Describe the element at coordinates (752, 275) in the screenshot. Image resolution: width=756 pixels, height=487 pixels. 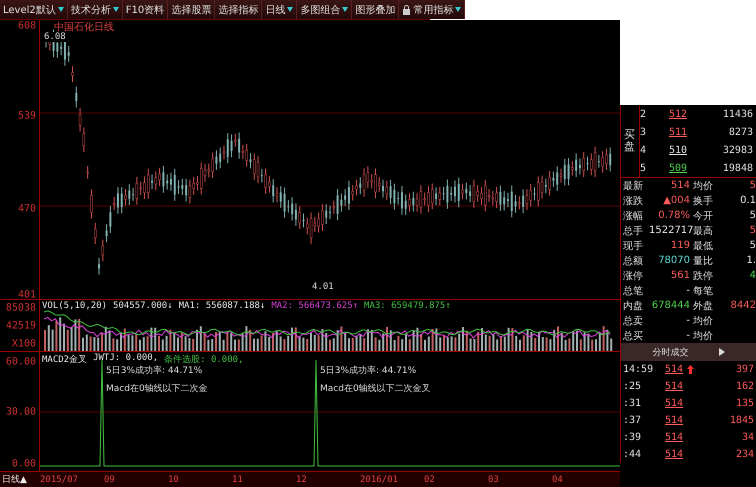
I see `quote-value: 4` at that location.